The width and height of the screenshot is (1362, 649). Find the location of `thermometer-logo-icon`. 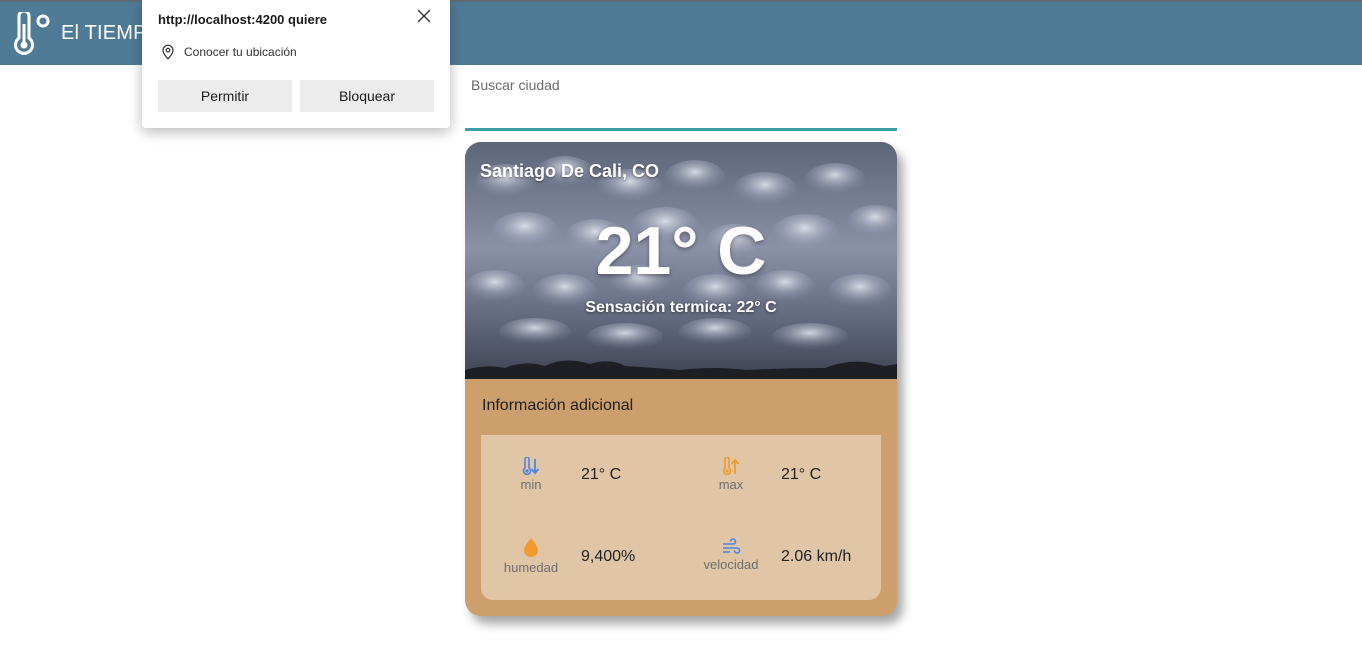

thermometer-logo-icon is located at coordinates (32, 33).